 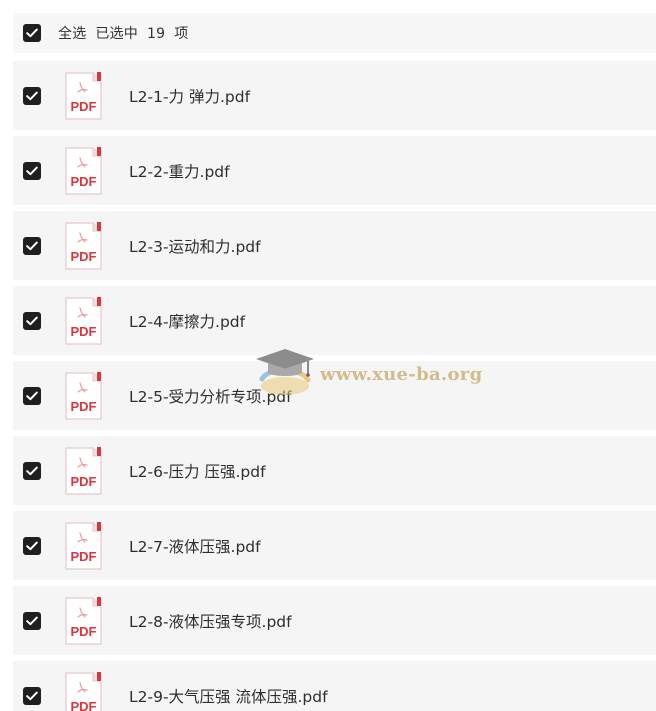 What do you see at coordinates (334, 470) in the screenshot?
I see `file-row: PDF L2-6-压力 压强.pdf` at bounding box center [334, 470].